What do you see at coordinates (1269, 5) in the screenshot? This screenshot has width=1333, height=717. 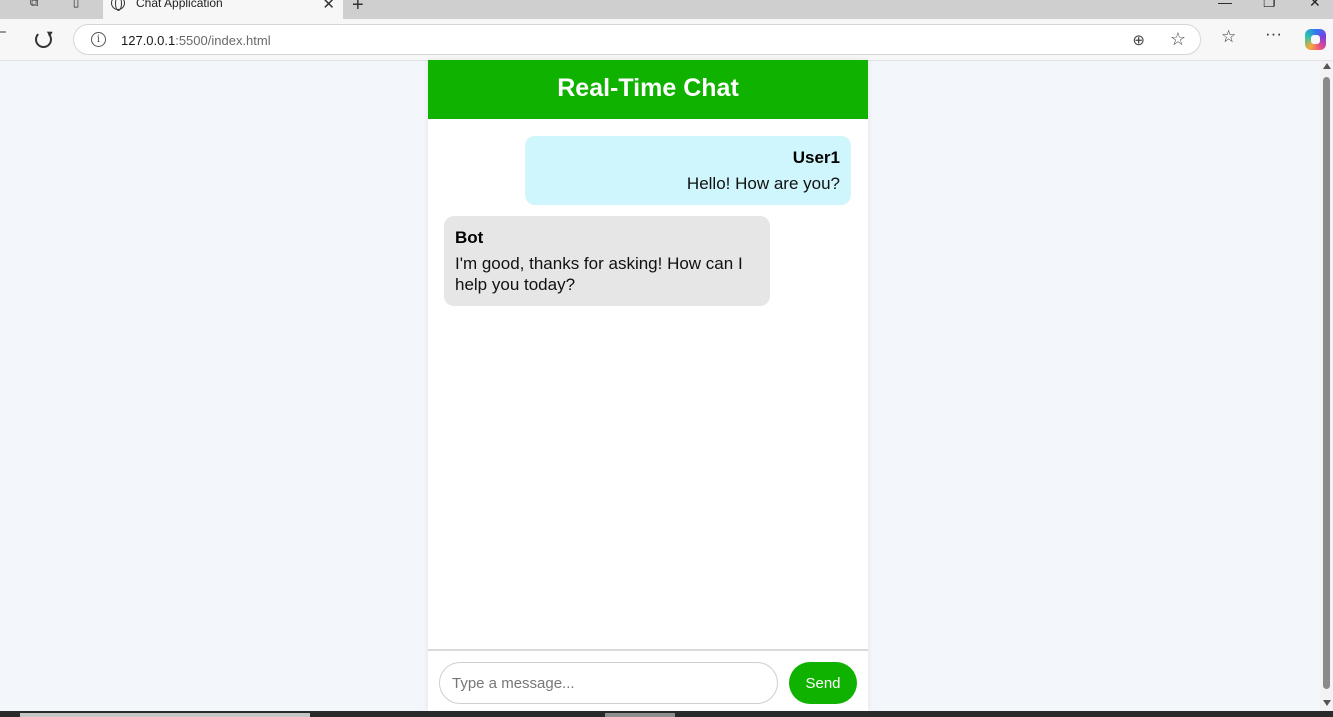 I see `restore-icon: ❐` at bounding box center [1269, 5].